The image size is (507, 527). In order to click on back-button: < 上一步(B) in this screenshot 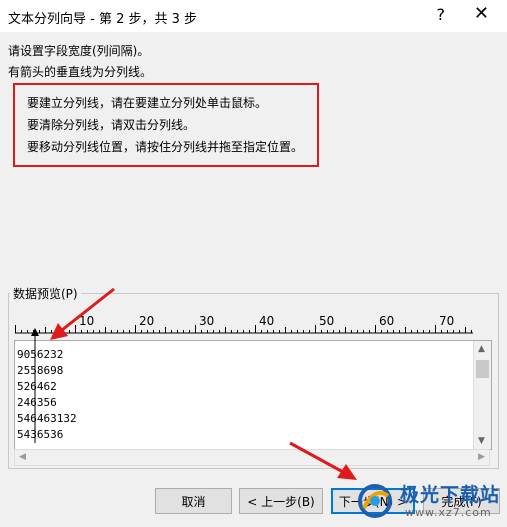, I will do `click(281, 501)`.